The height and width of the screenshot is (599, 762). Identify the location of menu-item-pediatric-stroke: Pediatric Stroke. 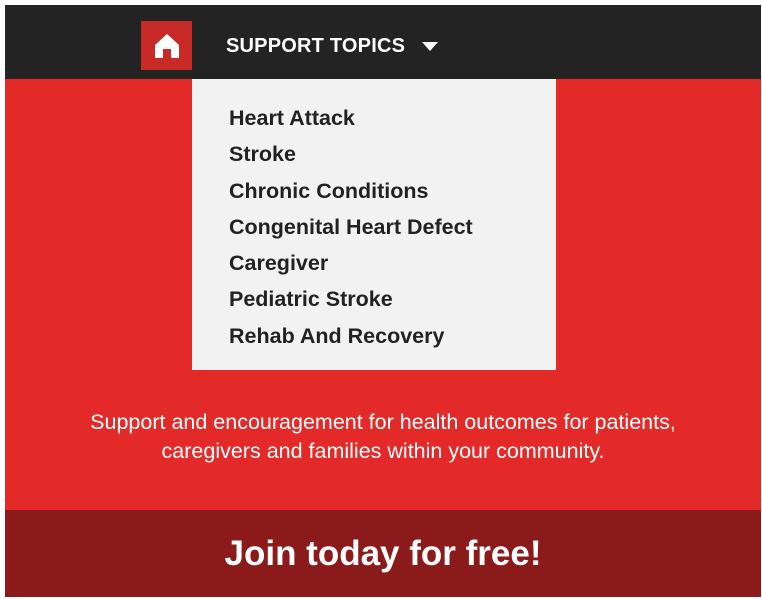
(392, 302).